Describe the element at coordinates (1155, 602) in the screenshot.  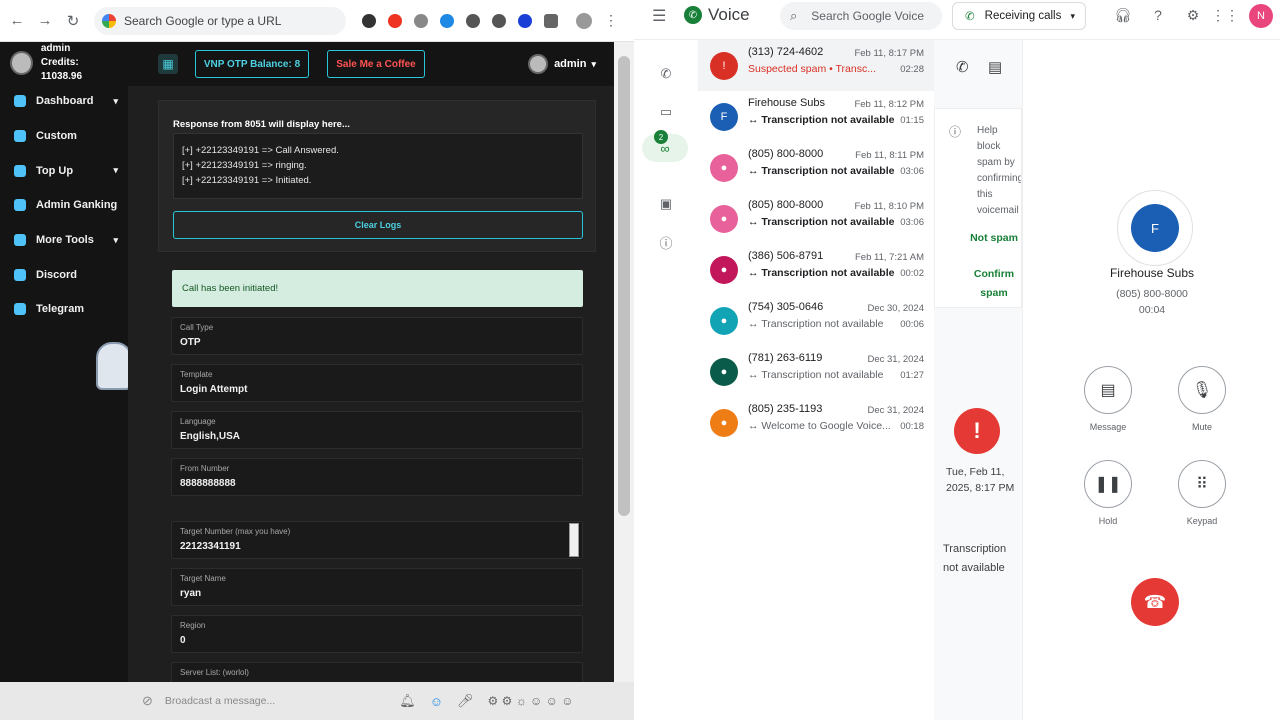
I see `end-call-button: ☎` at that location.